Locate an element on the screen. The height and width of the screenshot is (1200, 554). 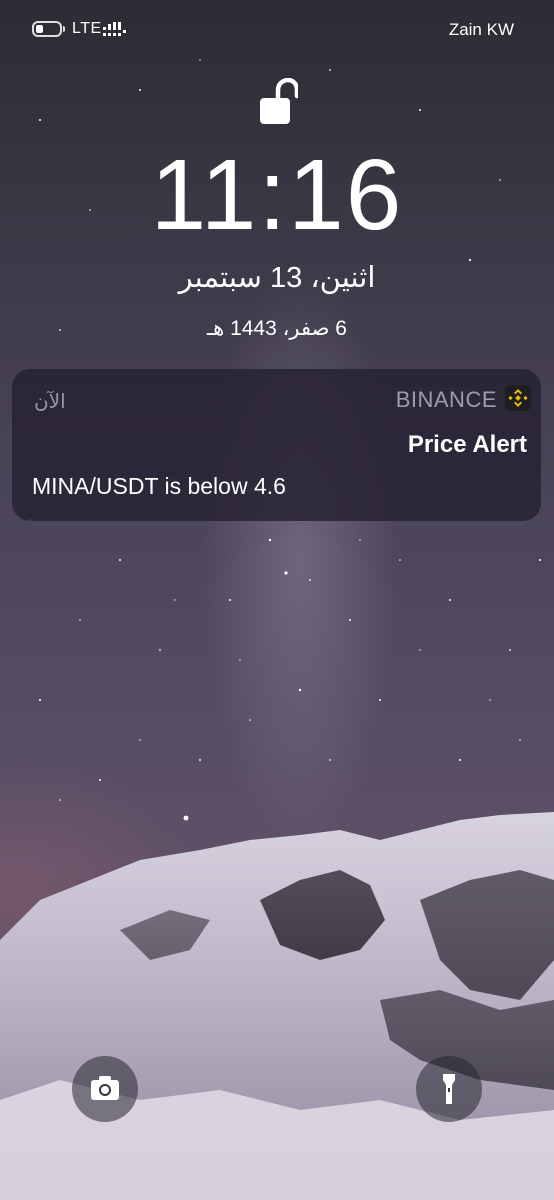
notification-title: Price Alert is located at coordinates (467, 444).